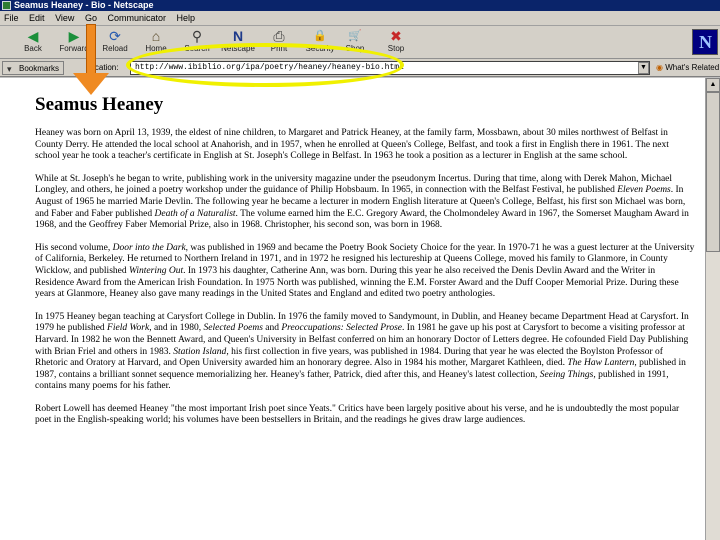  What do you see at coordinates (33, 36) in the screenshot?
I see `back-icon: ◀` at bounding box center [33, 36].